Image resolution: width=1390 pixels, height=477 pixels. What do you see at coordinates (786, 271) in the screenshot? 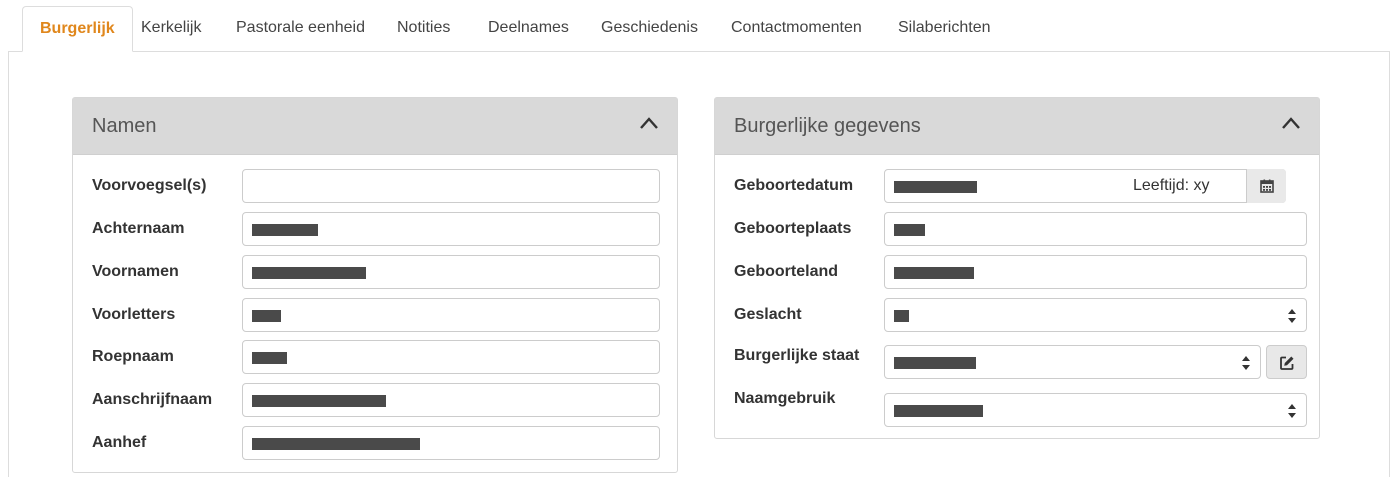
I see `field-label: Geboorteland` at bounding box center [786, 271].